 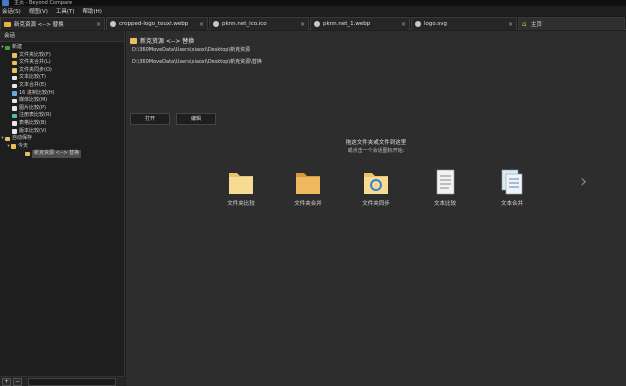 What do you see at coordinates (11, 11) in the screenshot?
I see `menu-session: 会话(S)` at bounding box center [11, 11].